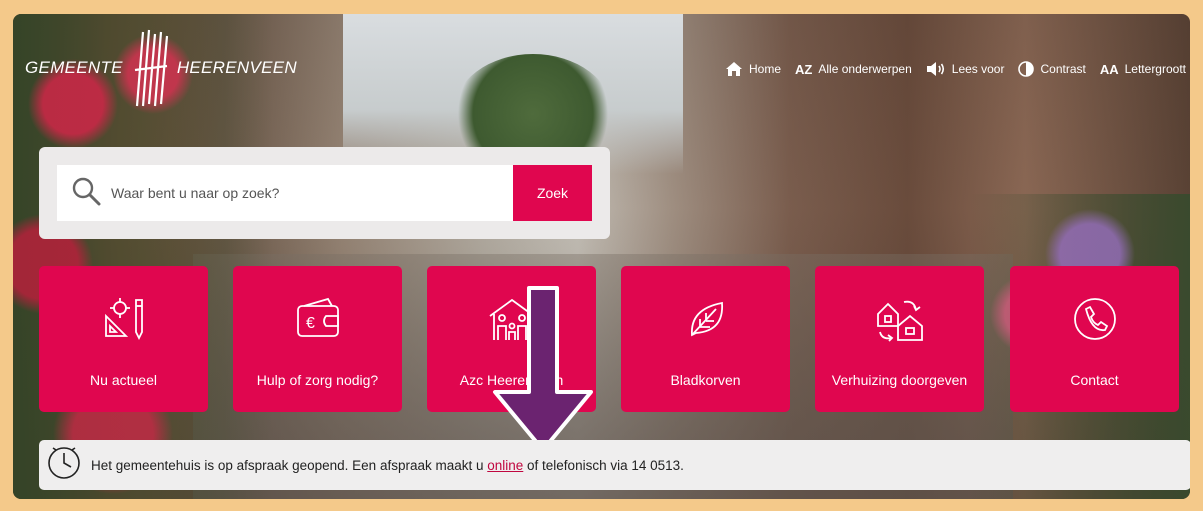 Image resolution: width=1203 pixels, height=511 pixels. I want to click on nav-contrast-label: Contrast, so click(1063, 69).